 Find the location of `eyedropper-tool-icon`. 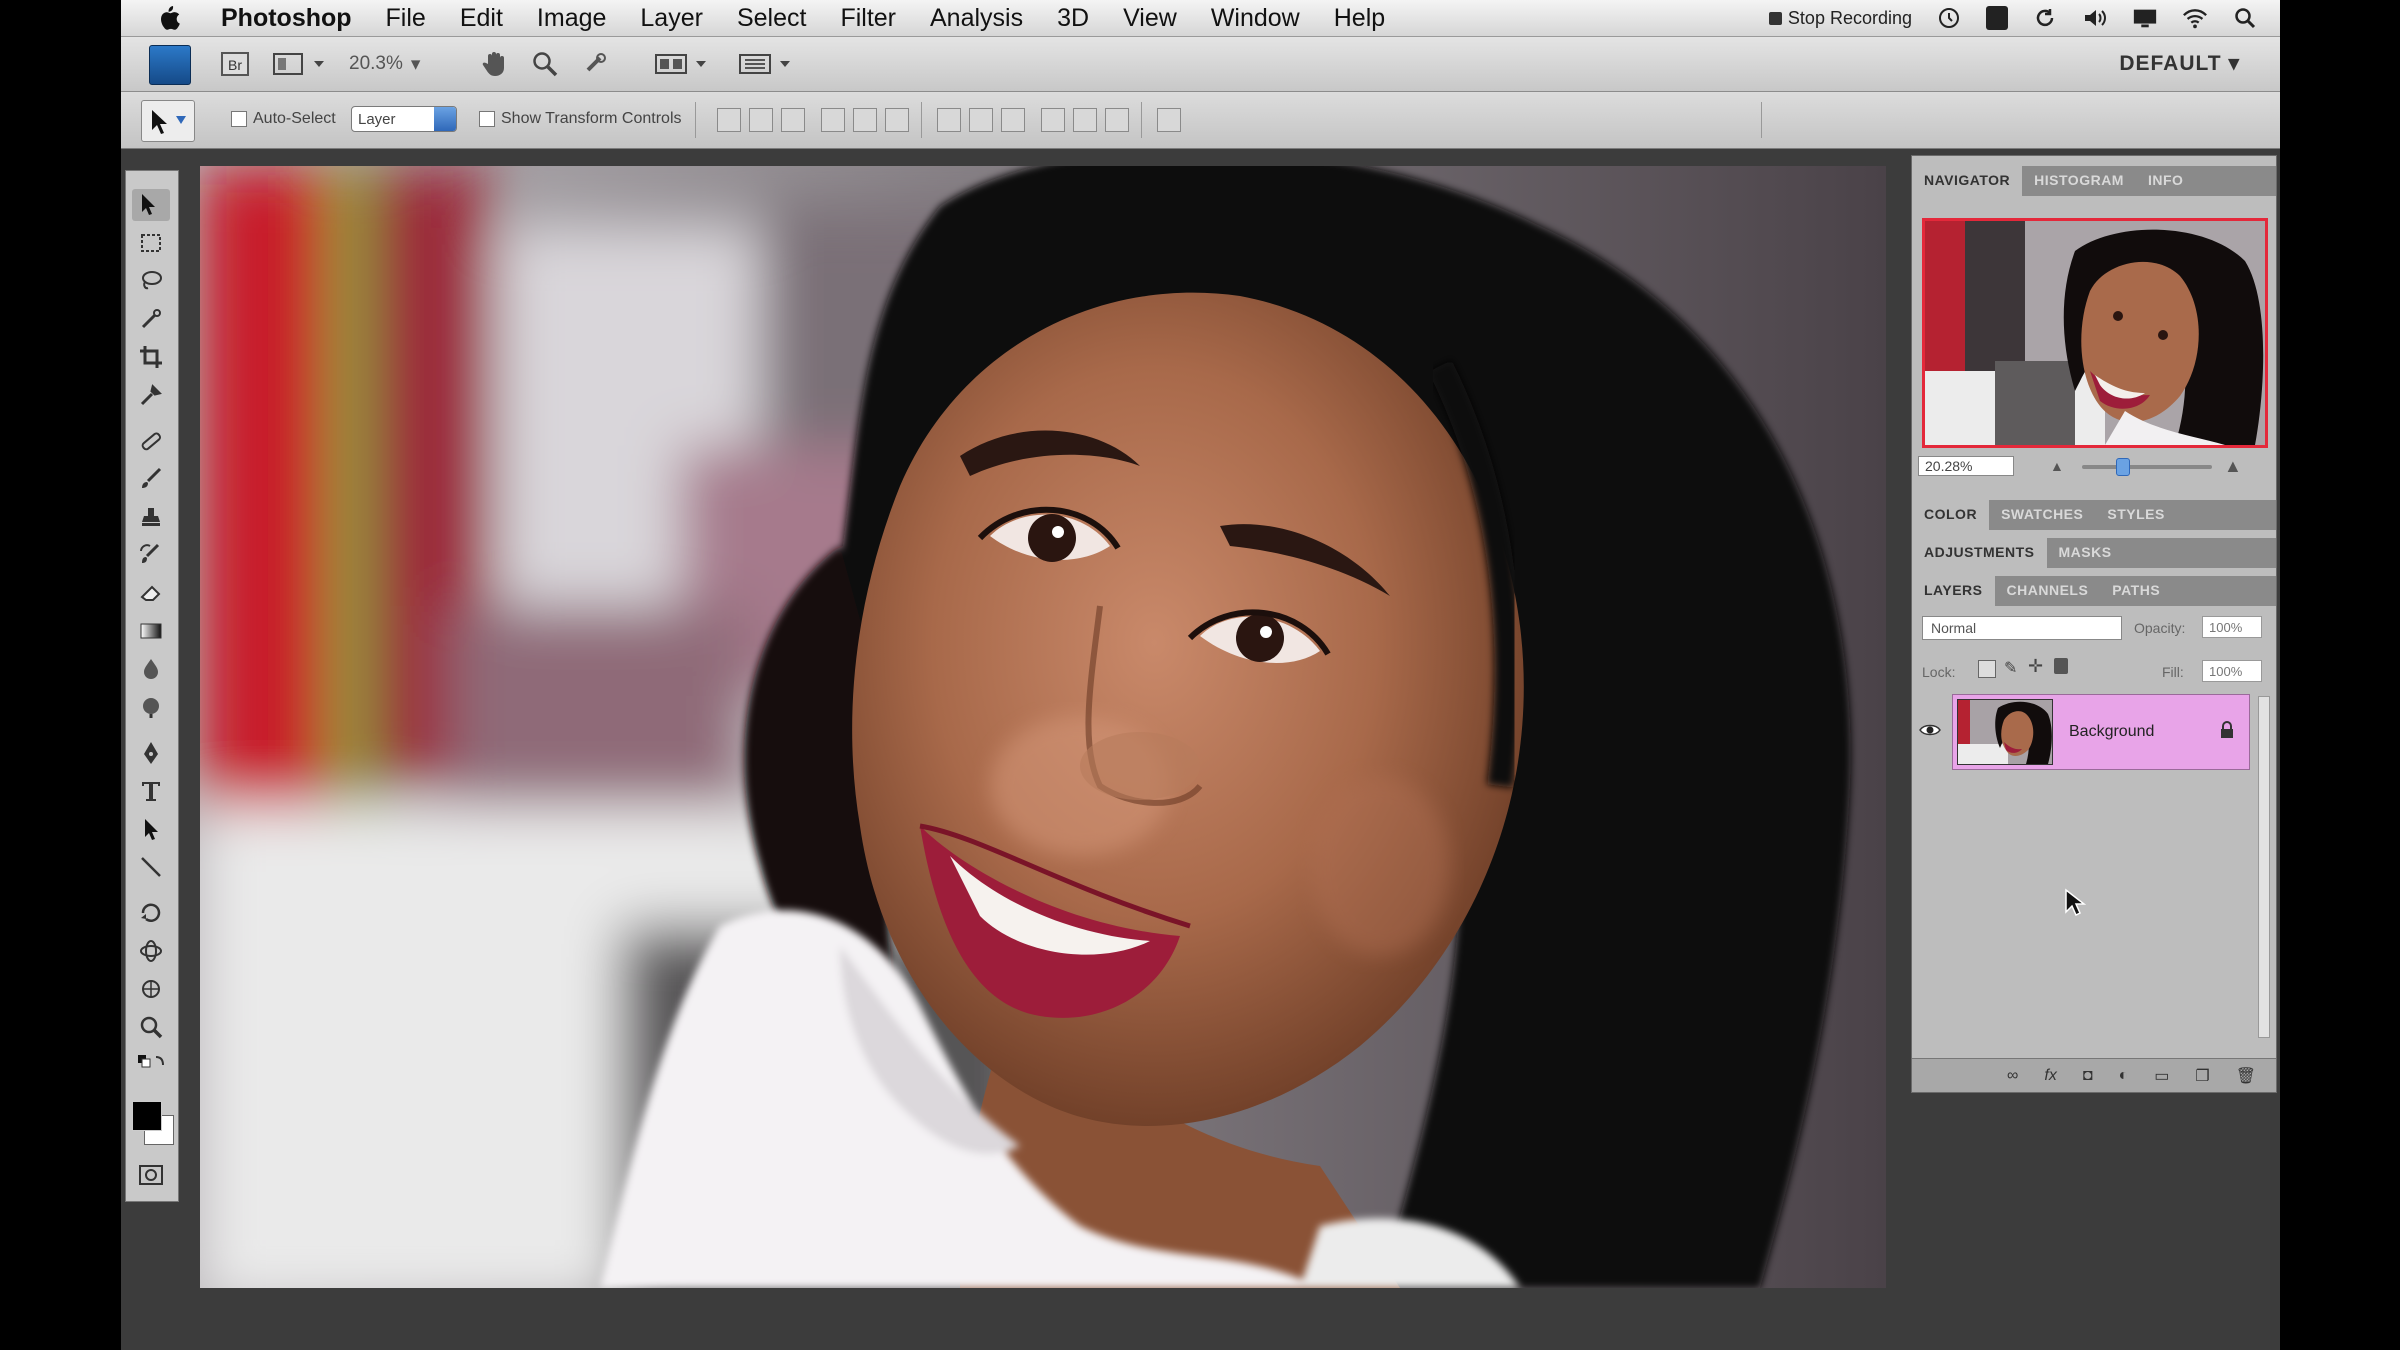

eyedropper-tool-icon is located at coordinates (151, 395).